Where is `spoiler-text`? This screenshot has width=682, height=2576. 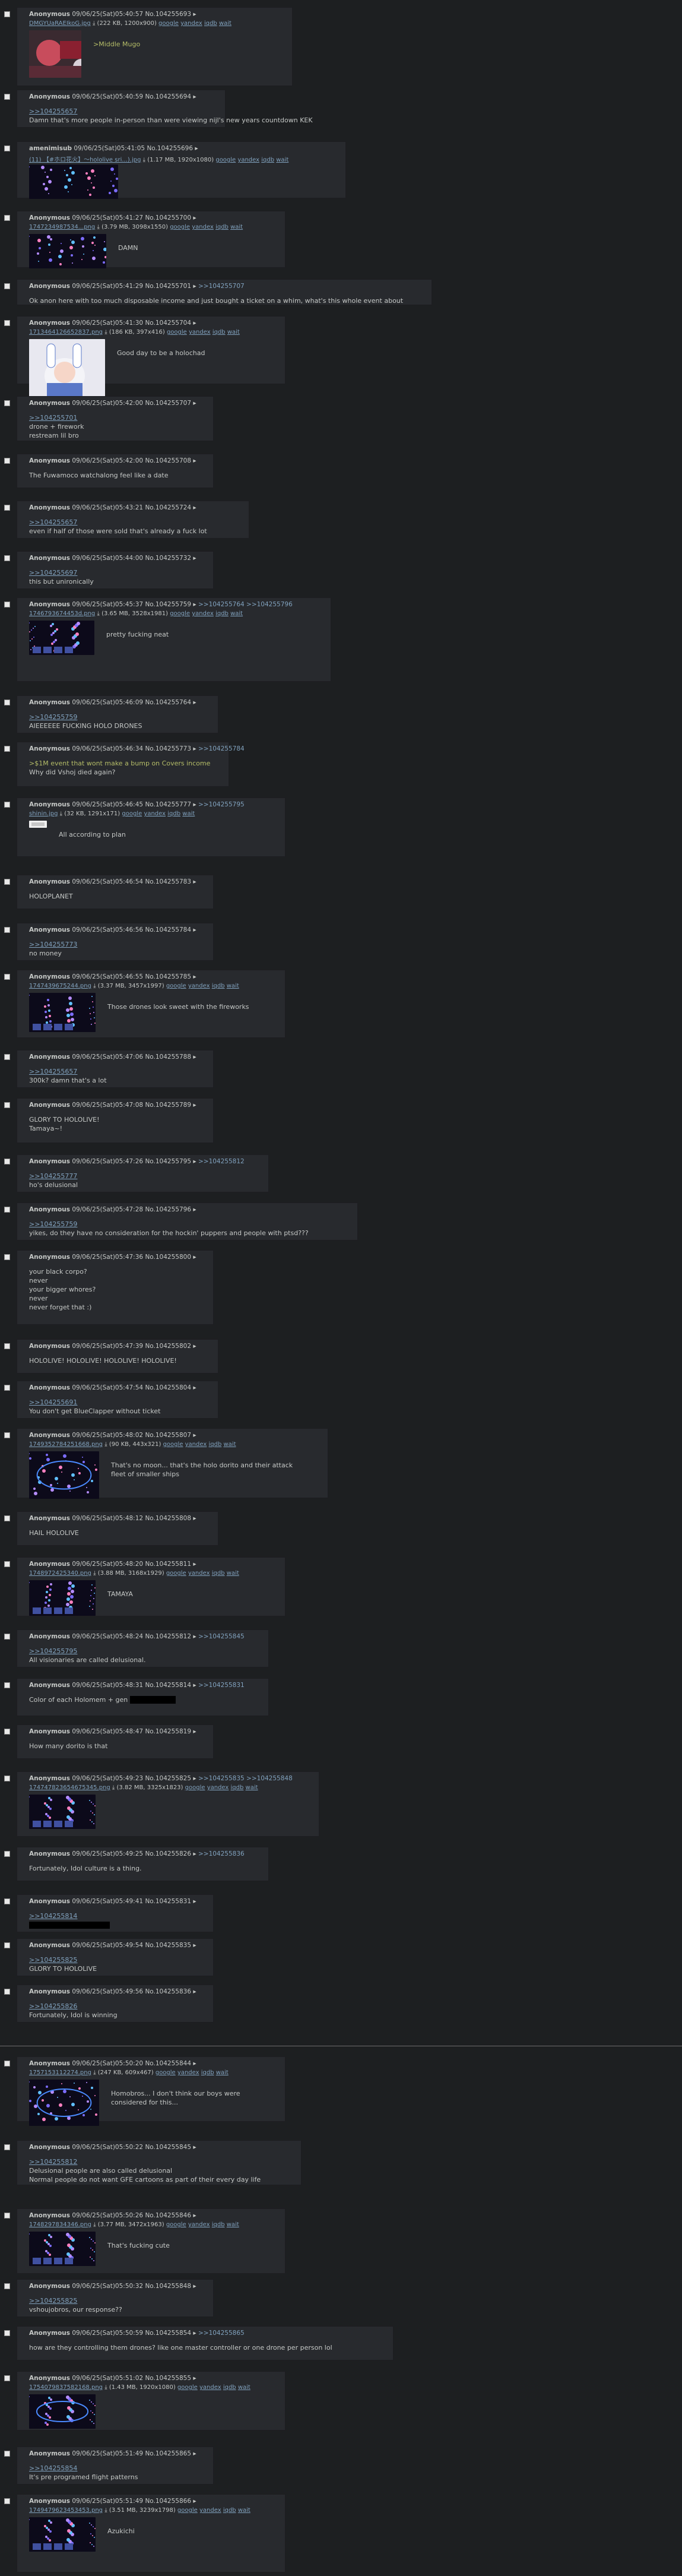
spoiler-text is located at coordinates (153, 1700).